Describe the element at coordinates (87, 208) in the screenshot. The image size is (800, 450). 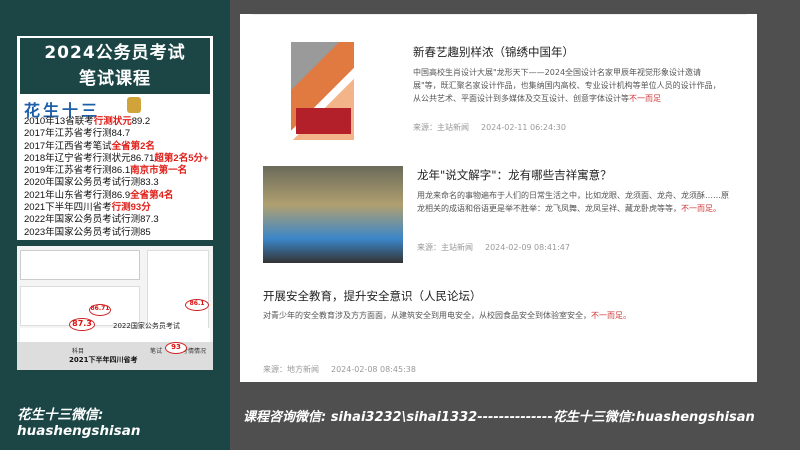
I see `achievement-item: 2021下半年四川省考行测93分` at that location.